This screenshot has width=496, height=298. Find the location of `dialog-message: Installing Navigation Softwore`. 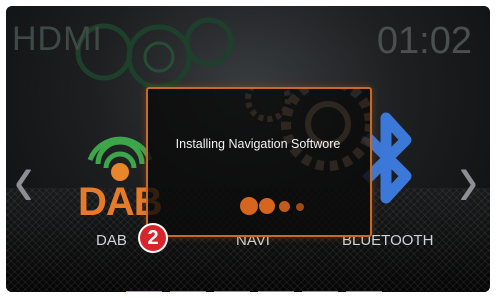

dialog-message: Installing Navigation Softwore is located at coordinates (258, 144).